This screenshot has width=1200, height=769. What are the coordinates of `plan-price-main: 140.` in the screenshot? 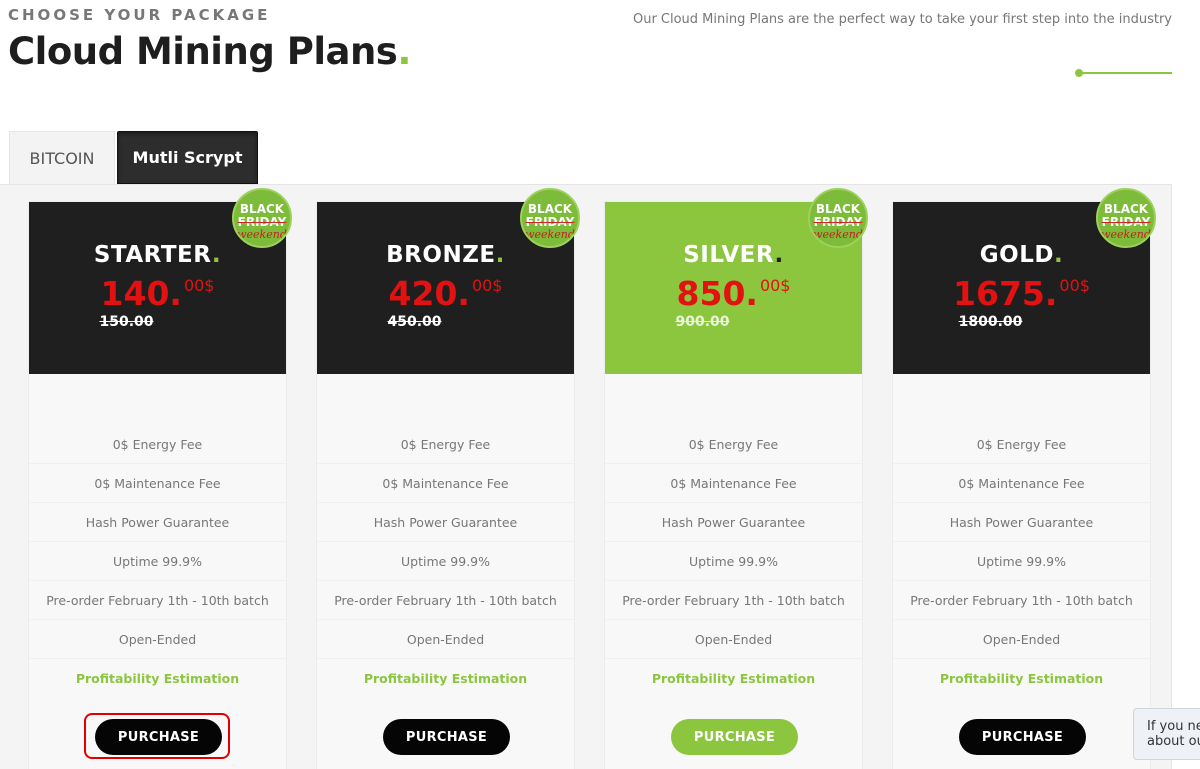 It's located at (141, 293).